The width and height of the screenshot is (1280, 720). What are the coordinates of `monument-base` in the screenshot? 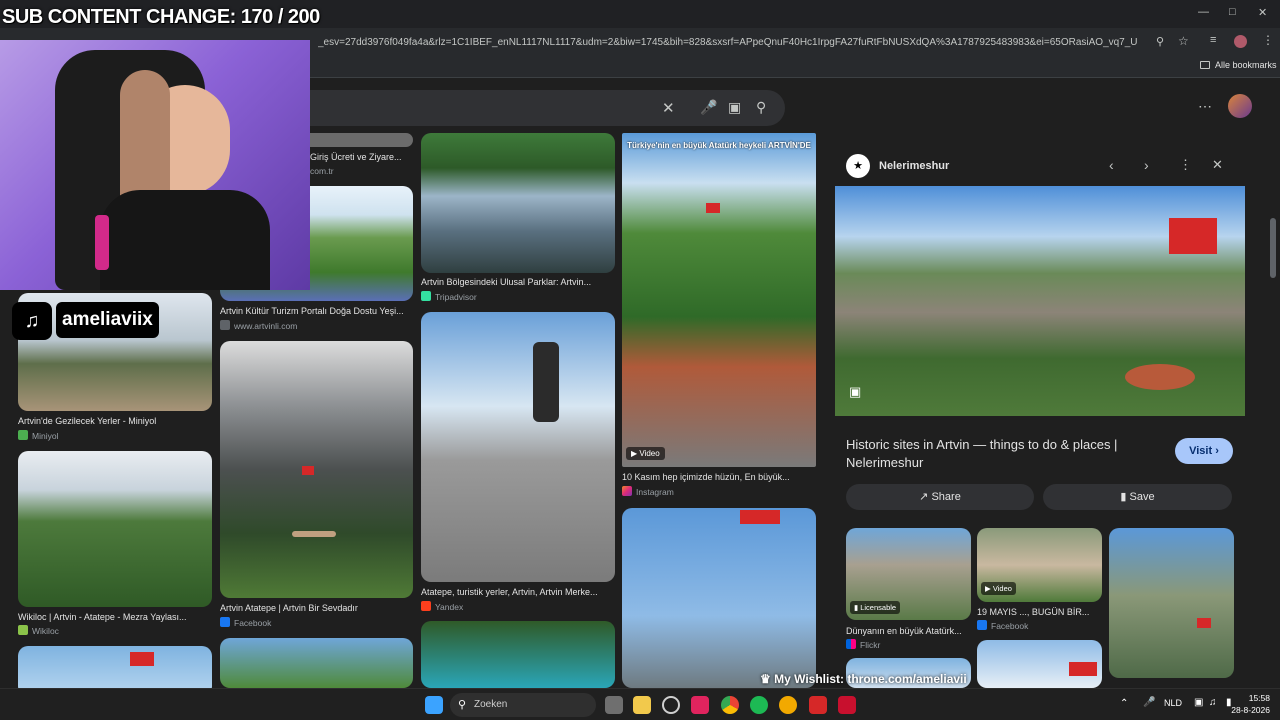 It's located at (314, 534).